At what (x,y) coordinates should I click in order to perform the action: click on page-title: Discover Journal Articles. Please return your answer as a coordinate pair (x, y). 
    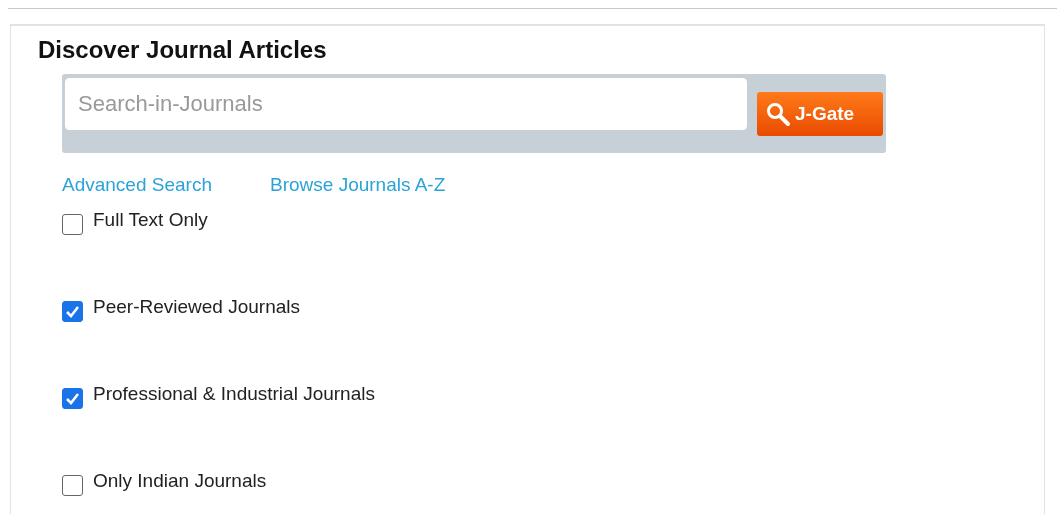
    Looking at the image, I should click on (183, 50).